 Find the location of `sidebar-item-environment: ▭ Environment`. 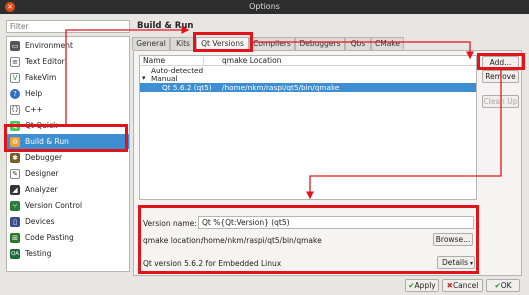

sidebar-item-environment: ▭ Environment is located at coordinates (68, 45).